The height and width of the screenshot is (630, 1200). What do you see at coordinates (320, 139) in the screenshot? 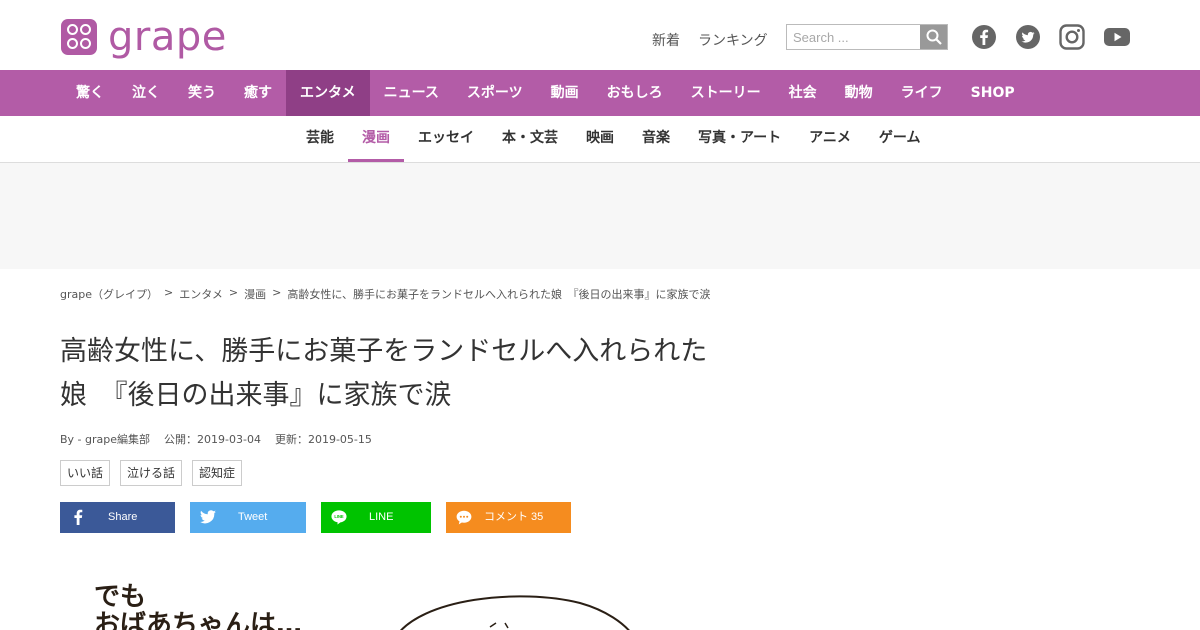
I see `subnav-item-geinou: 芸能` at bounding box center [320, 139].